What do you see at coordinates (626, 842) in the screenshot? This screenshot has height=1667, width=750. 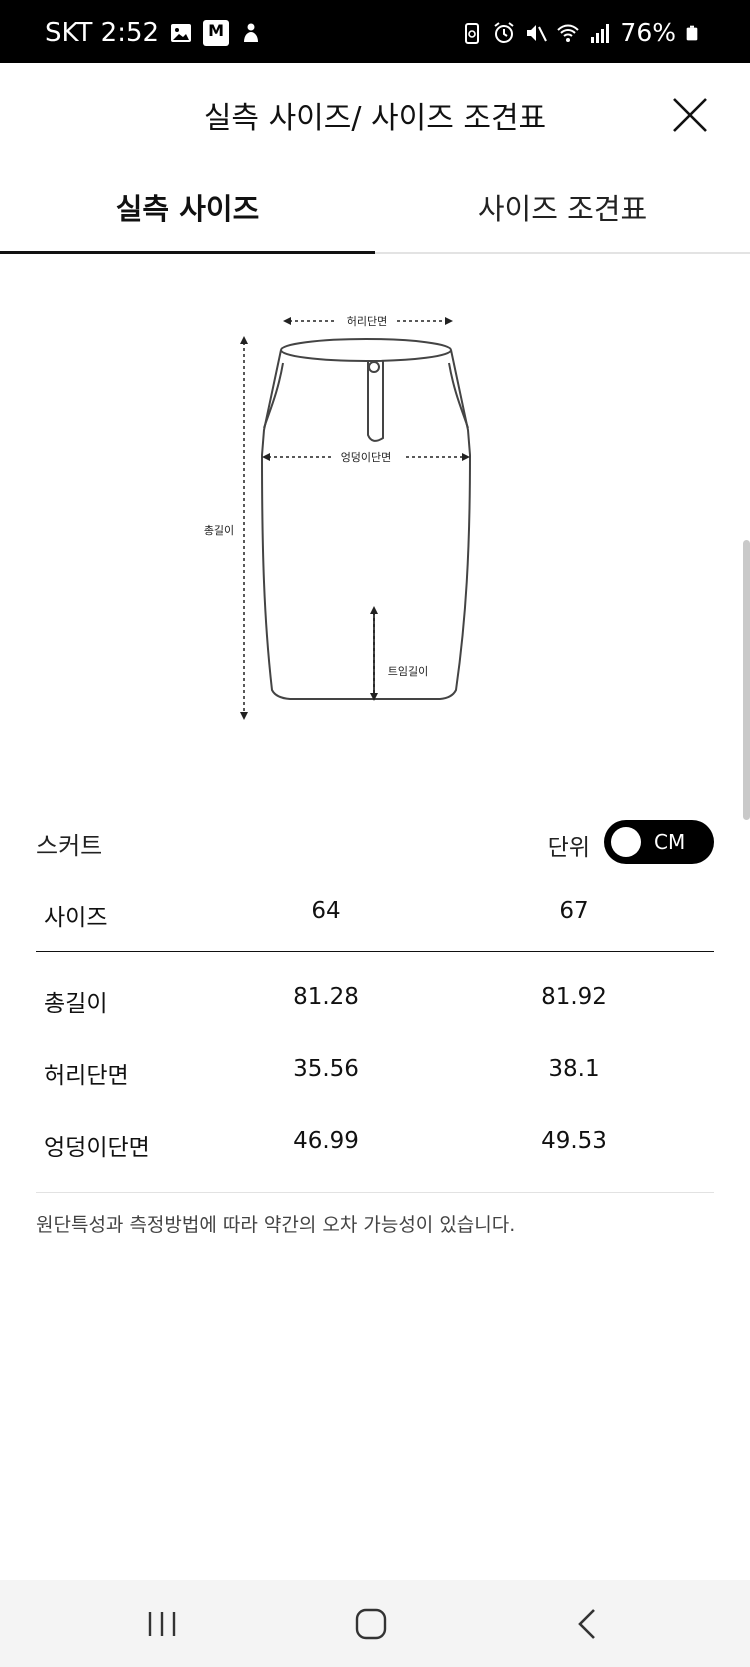 I see `toggle-knob` at bounding box center [626, 842].